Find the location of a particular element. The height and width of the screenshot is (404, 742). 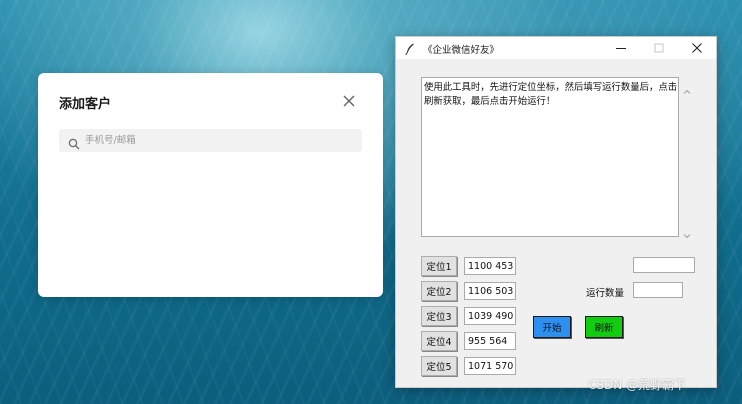

window-title: 《企业微信好友》 is located at coordinates (461, 50).